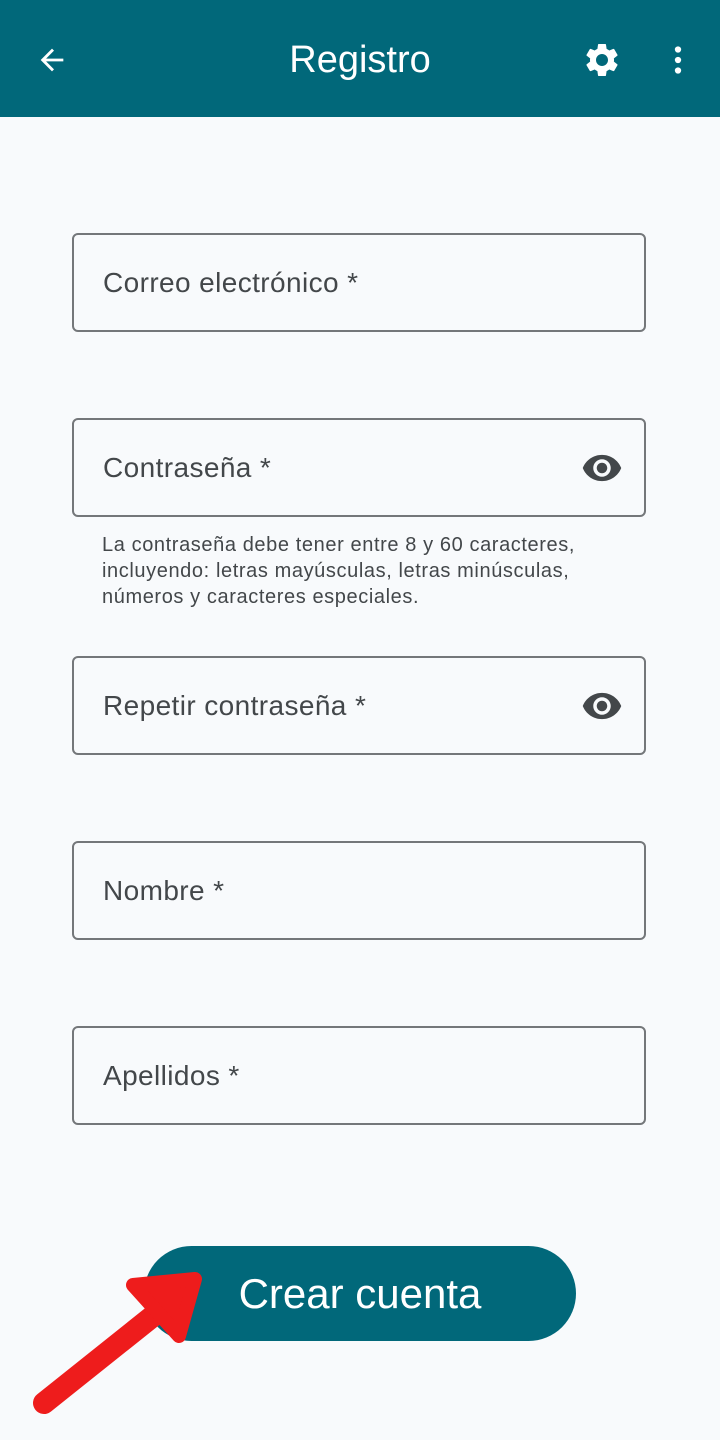  What do you see at coordinates (235, 705) in the screenshot?
I see `repeat-password-label: Repetir contraseña *` at bounding box center [235, 705].